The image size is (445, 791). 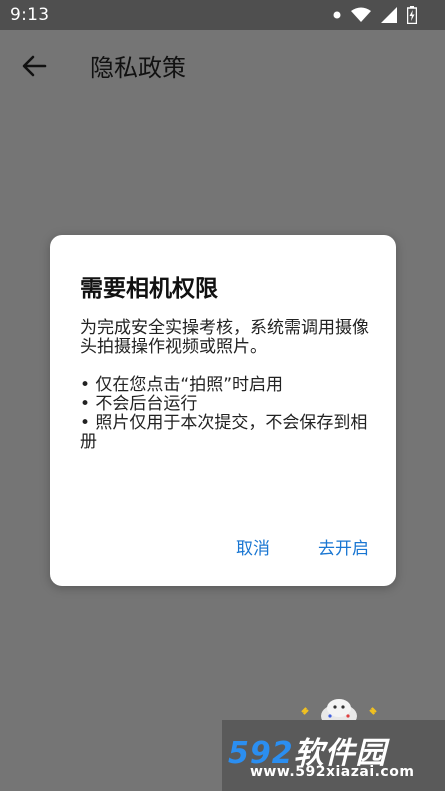 What do you see at coordinates (343, 546) in the screenshot?
I see `open-settings-button: 去开启` at bounding box center [343, 546].